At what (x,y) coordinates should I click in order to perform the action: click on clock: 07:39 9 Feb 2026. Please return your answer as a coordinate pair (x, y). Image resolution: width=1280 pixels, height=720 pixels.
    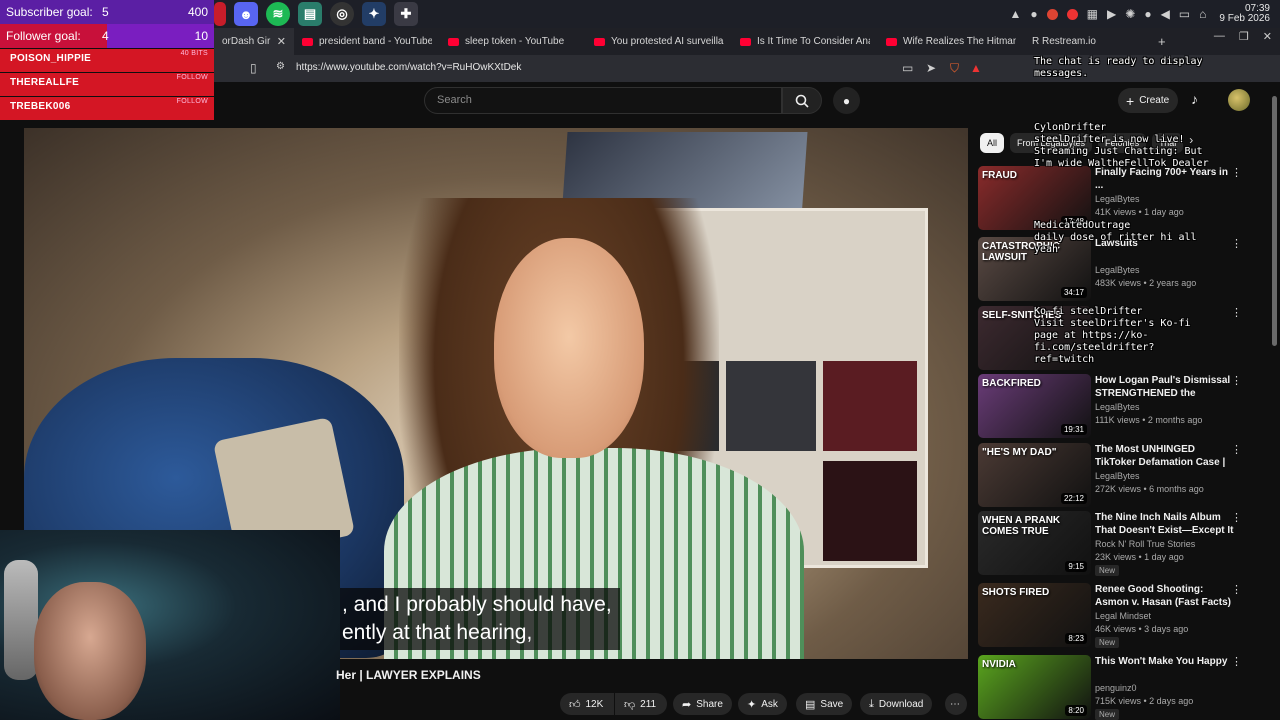
    Looking at the image, I should click on (1244, 14).